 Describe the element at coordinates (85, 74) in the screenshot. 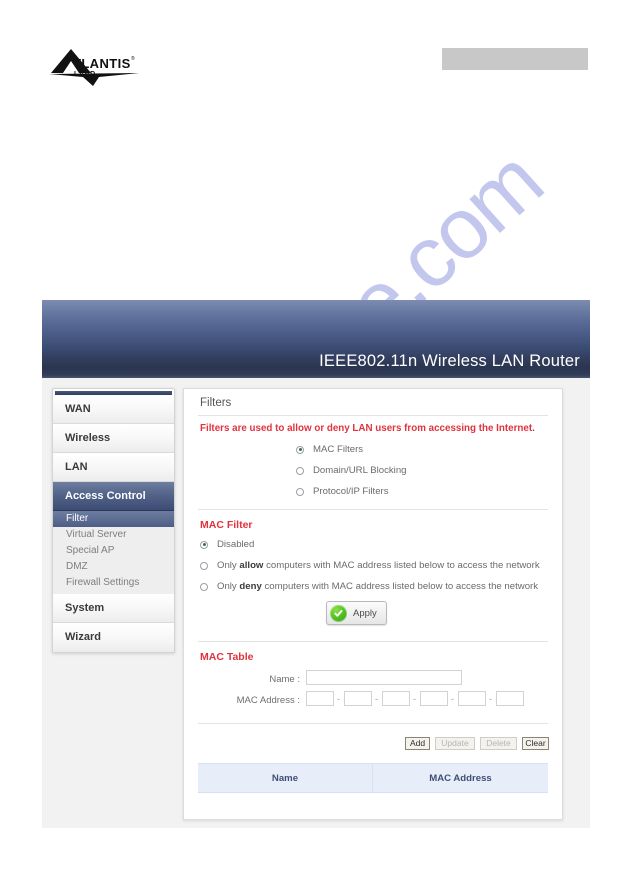

I see `svg-text: LAND` at that location.